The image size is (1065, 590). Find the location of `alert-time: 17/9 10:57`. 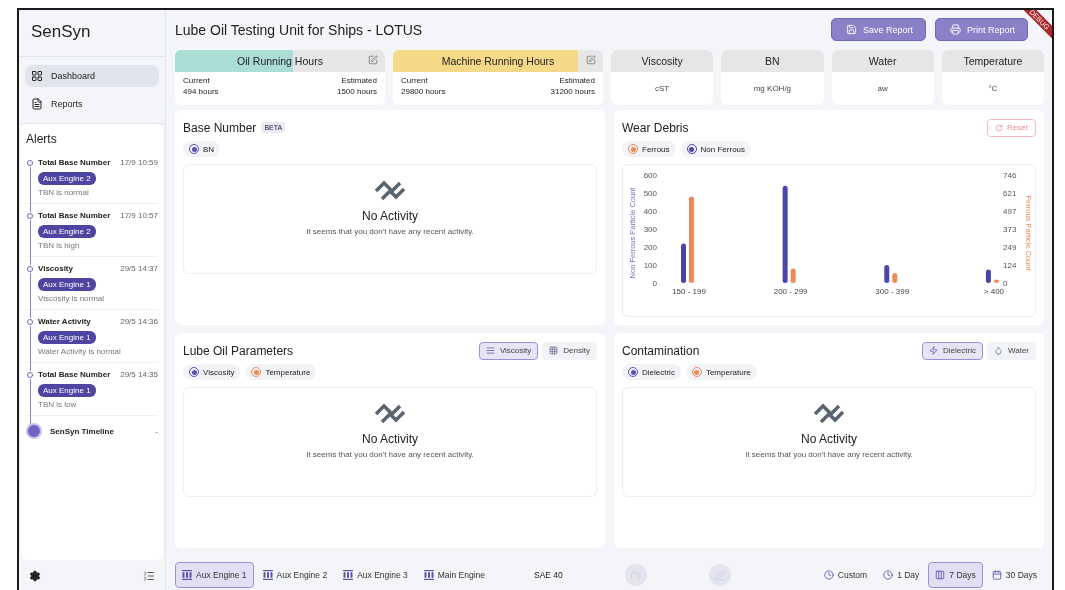

alert-time: 17/9 10:57 is located at coordinates (139, 215).